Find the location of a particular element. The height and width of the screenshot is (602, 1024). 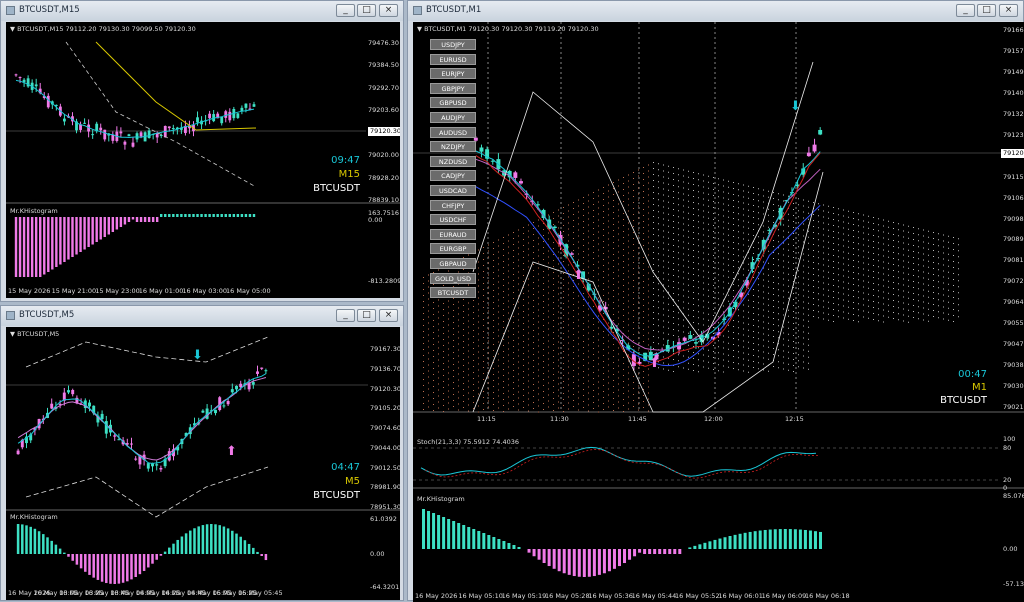

symbol-button-cadjpy: CADJPY is located at coordinates (453, 176).